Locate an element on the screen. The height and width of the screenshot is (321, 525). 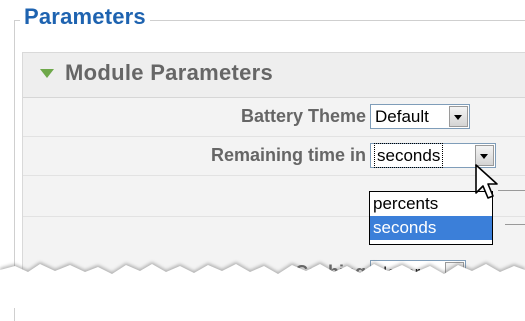
battery-theme-select: Default is located at coordinates (420, 116).